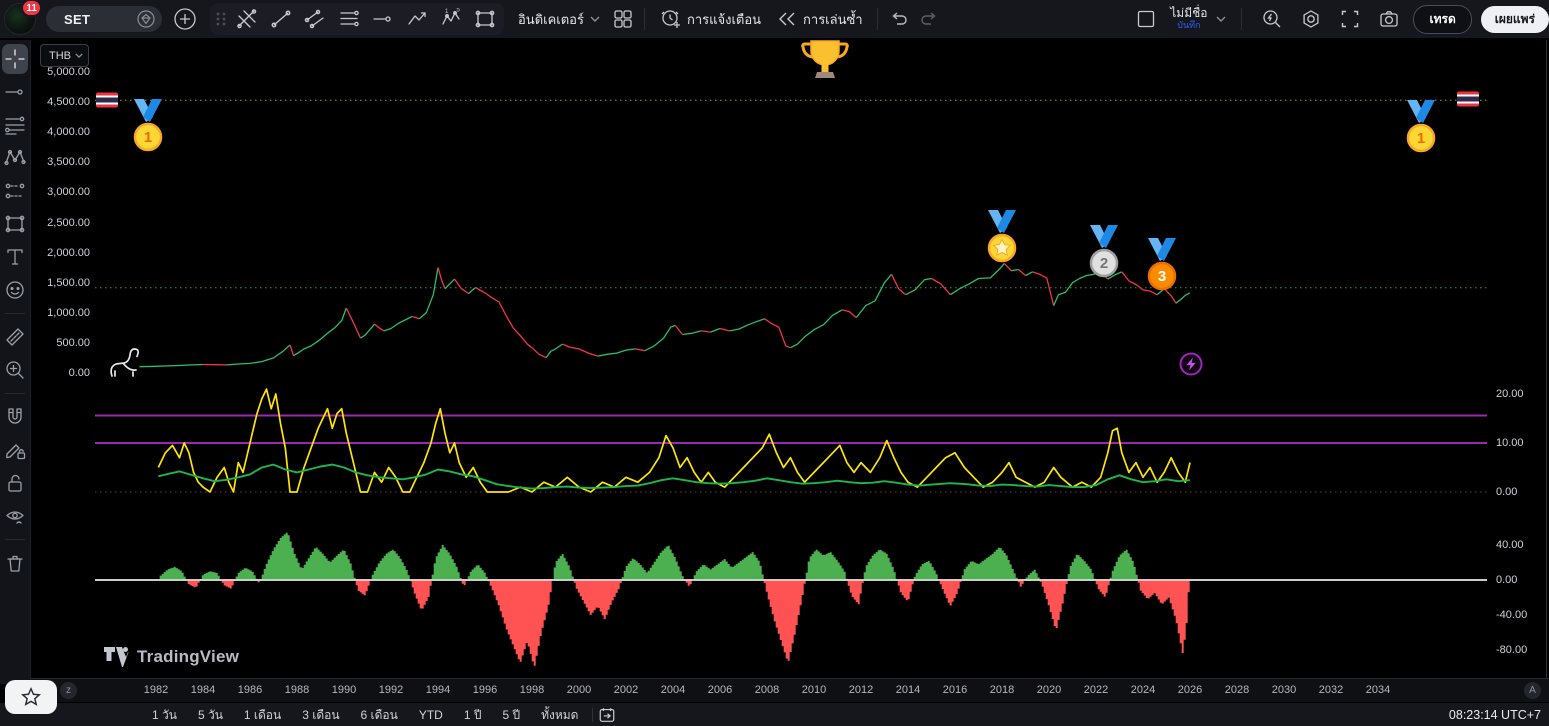 This screenshot has height=726, width=1549. What do you see at coordinates (15, 483) in the screenshot?
I see `lock-all-tool-button` at bounding box center [15, 483].